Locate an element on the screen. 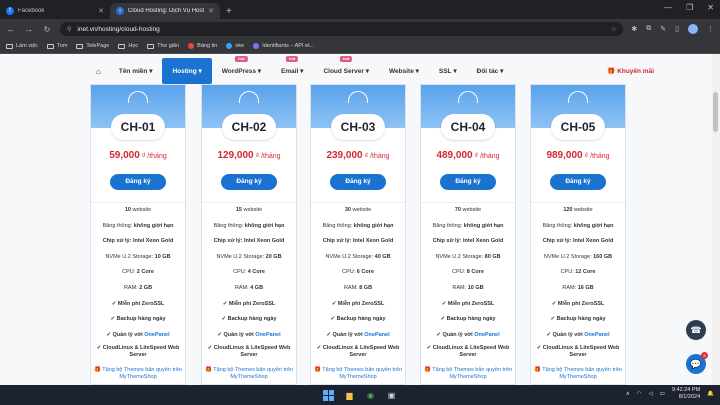  nav-item-hosting: Hosting ▾ is located at coordinates (187, 71).